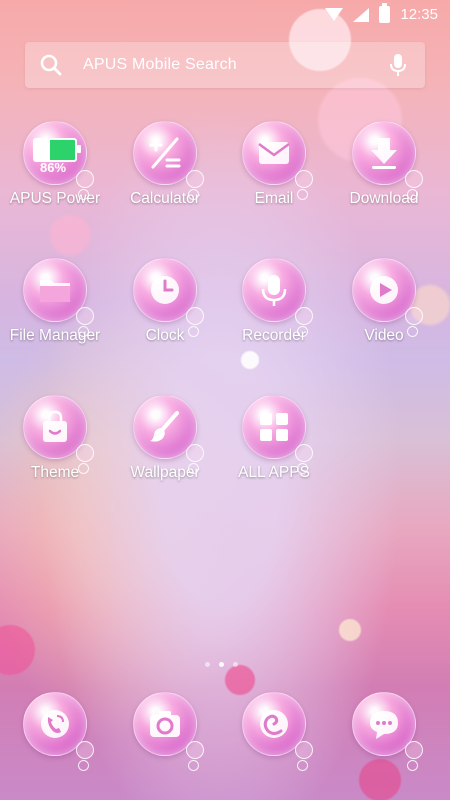 The image size is (450, 800). I want to click on app-email: Email, so click(274, 164).